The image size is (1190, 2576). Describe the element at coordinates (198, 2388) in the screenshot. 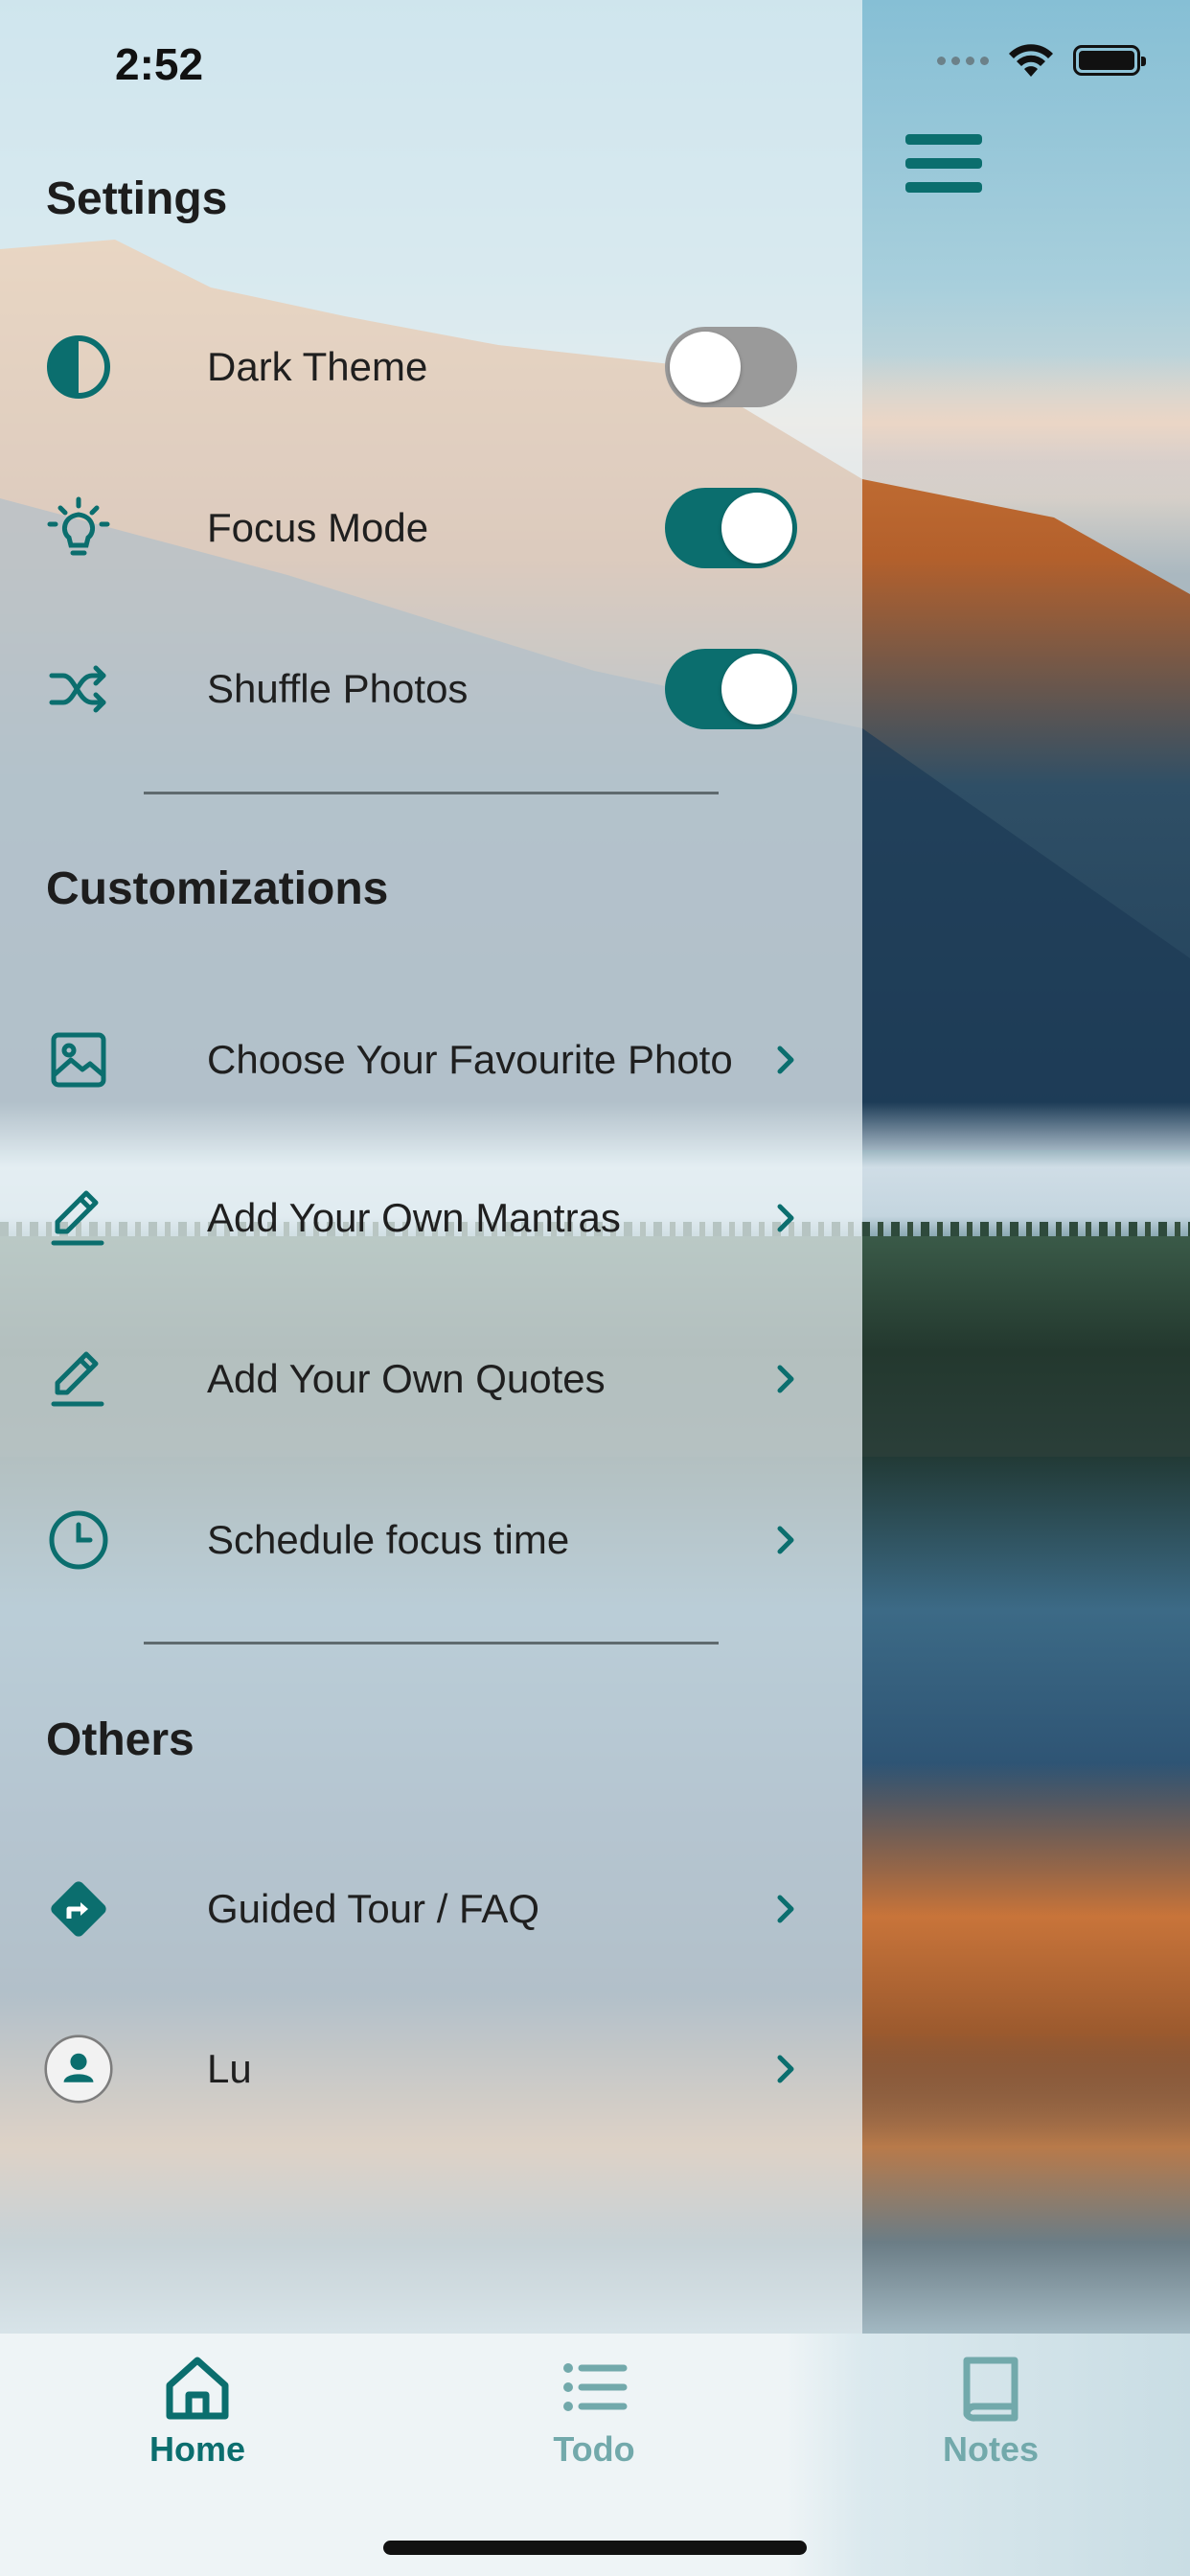

I see `home-icon` at that location.